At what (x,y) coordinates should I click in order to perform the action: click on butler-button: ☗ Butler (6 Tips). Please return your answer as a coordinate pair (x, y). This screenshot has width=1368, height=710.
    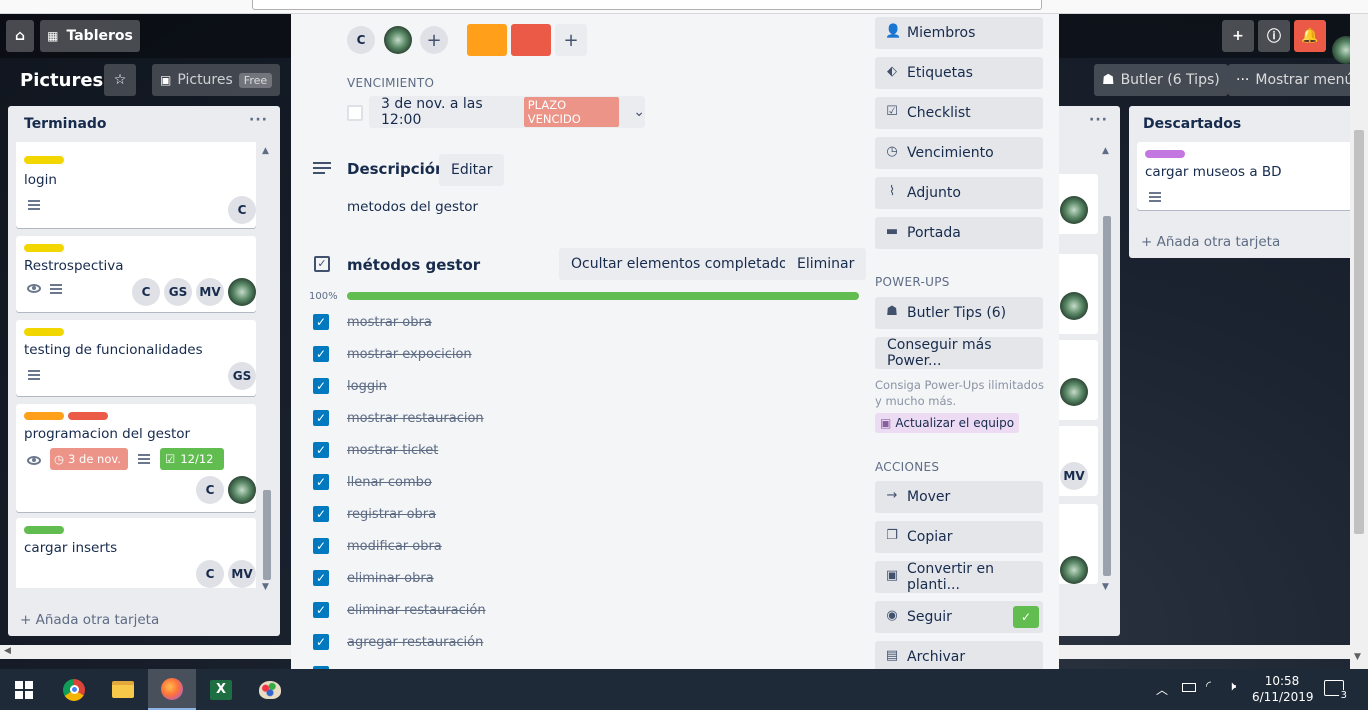
    Looking at the image, I should click on (1161, 80).